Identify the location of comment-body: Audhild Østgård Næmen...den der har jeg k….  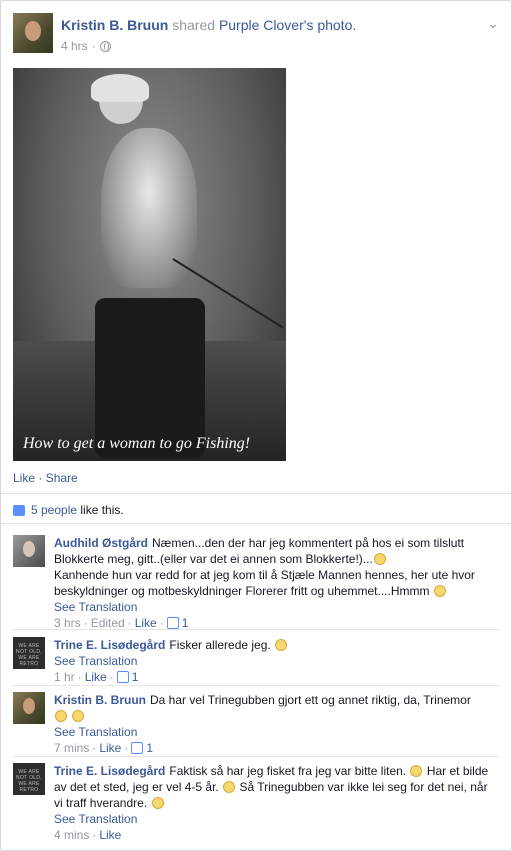
(276, 583).